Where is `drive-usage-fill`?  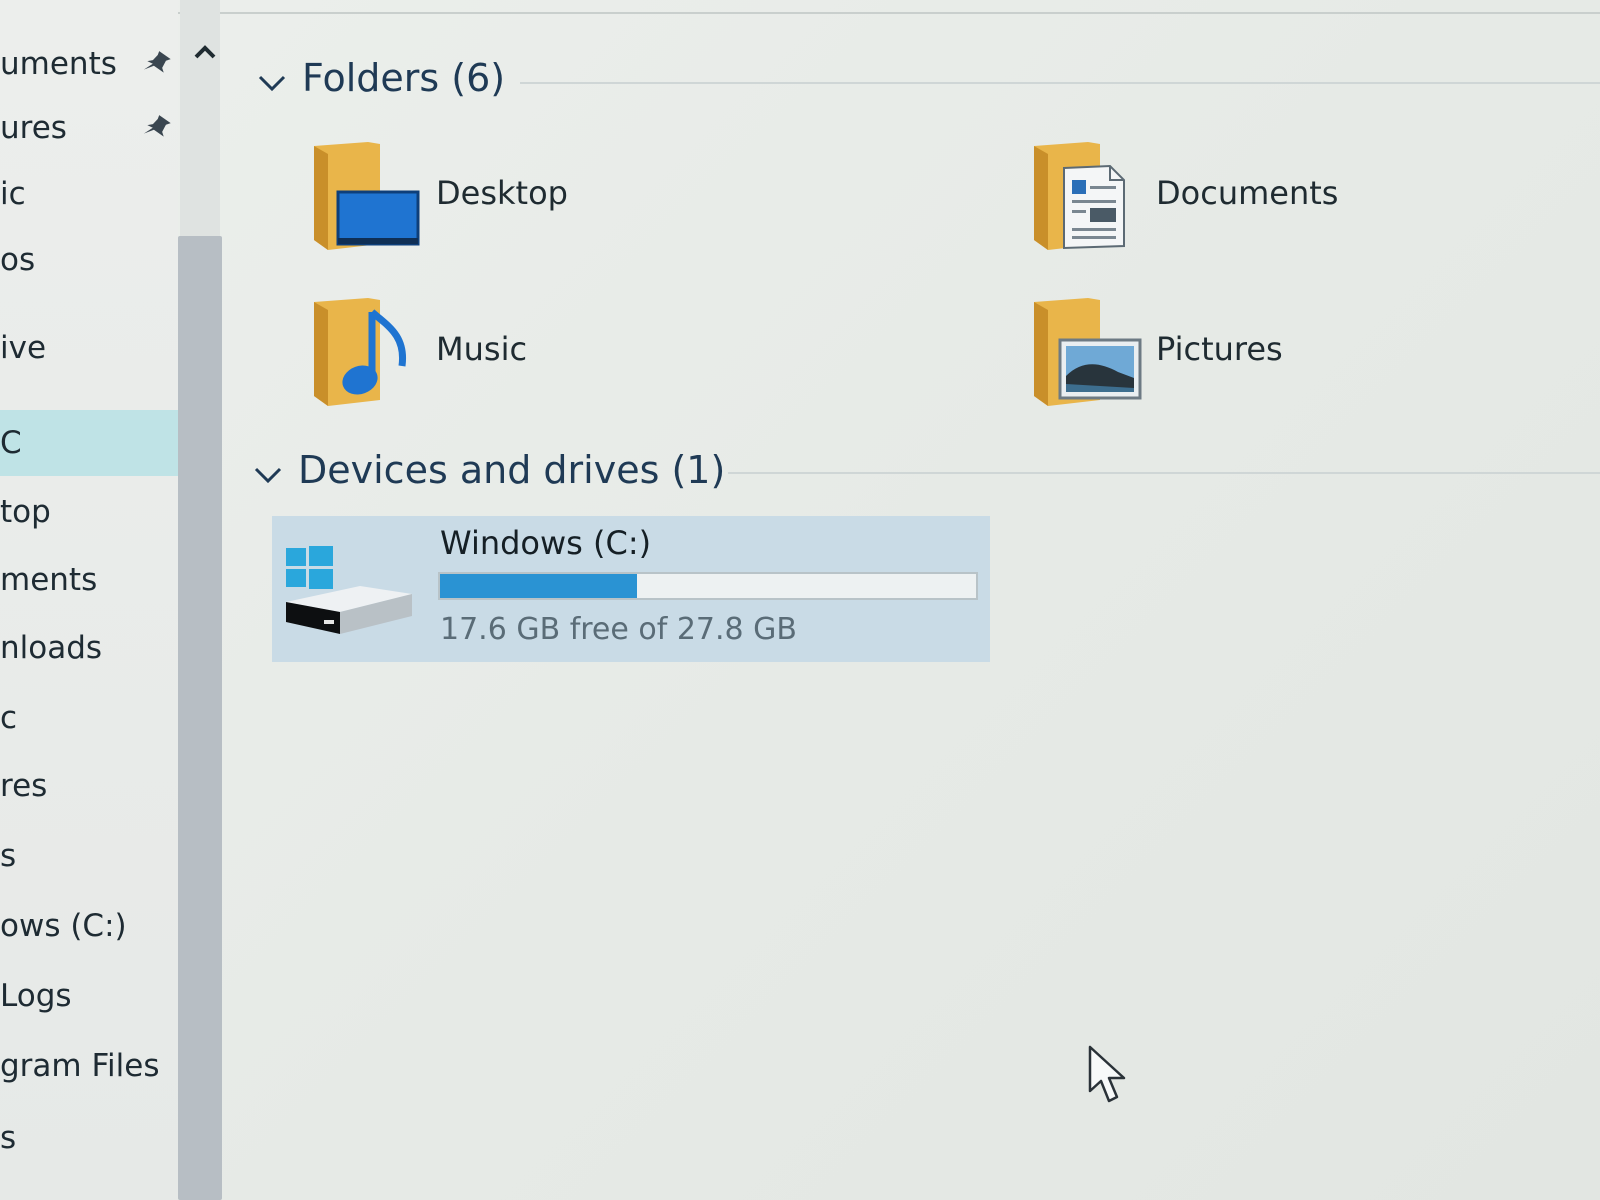
drive-usage-fill is located at coordinates (538, 586).